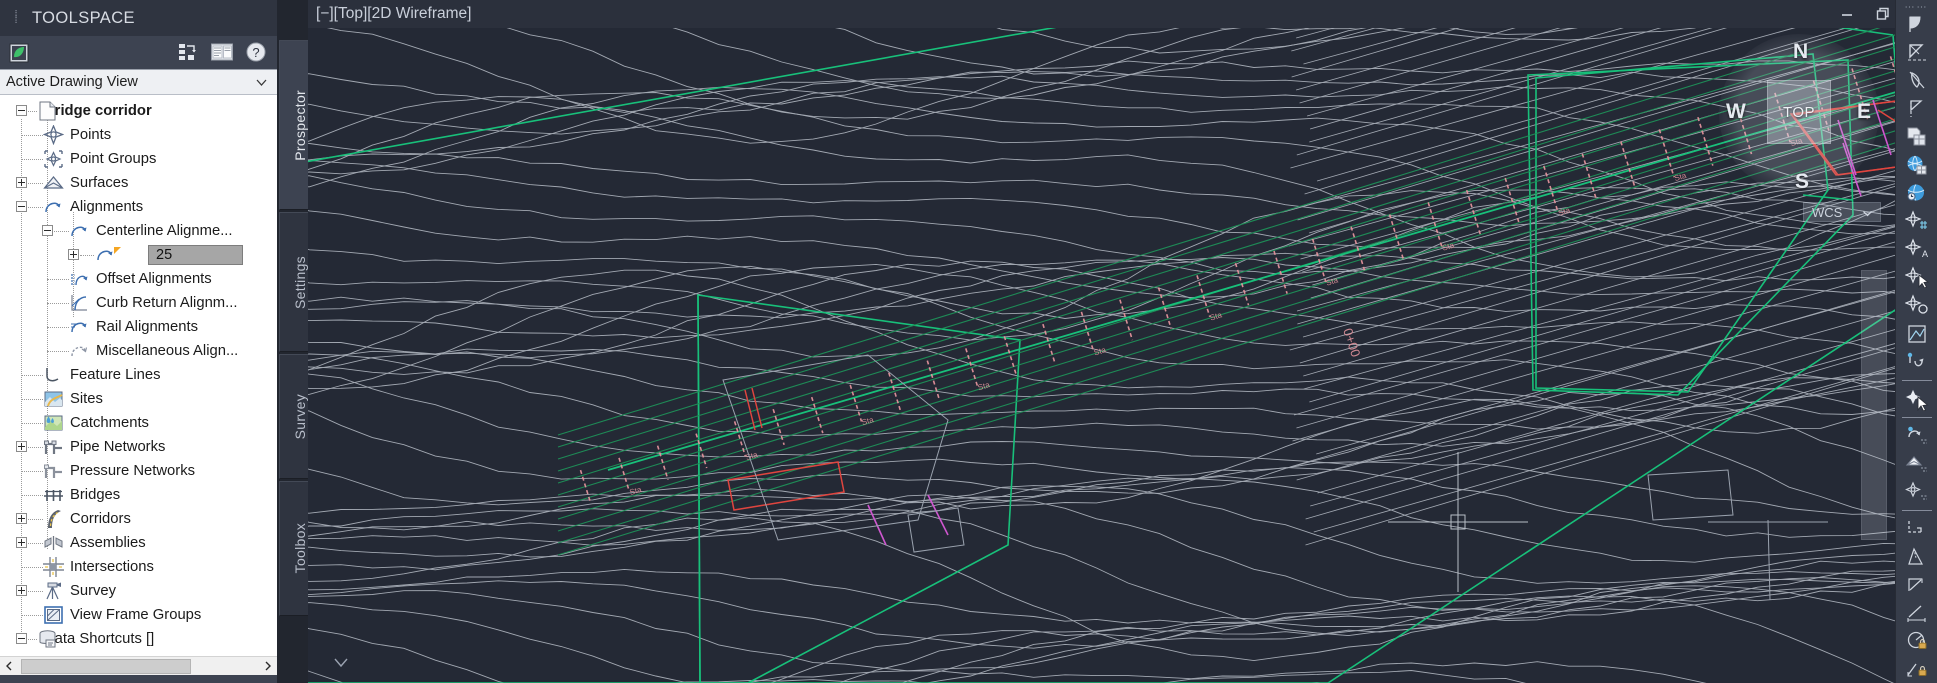  I want to click on section-view-icon, so click(1917, 334).